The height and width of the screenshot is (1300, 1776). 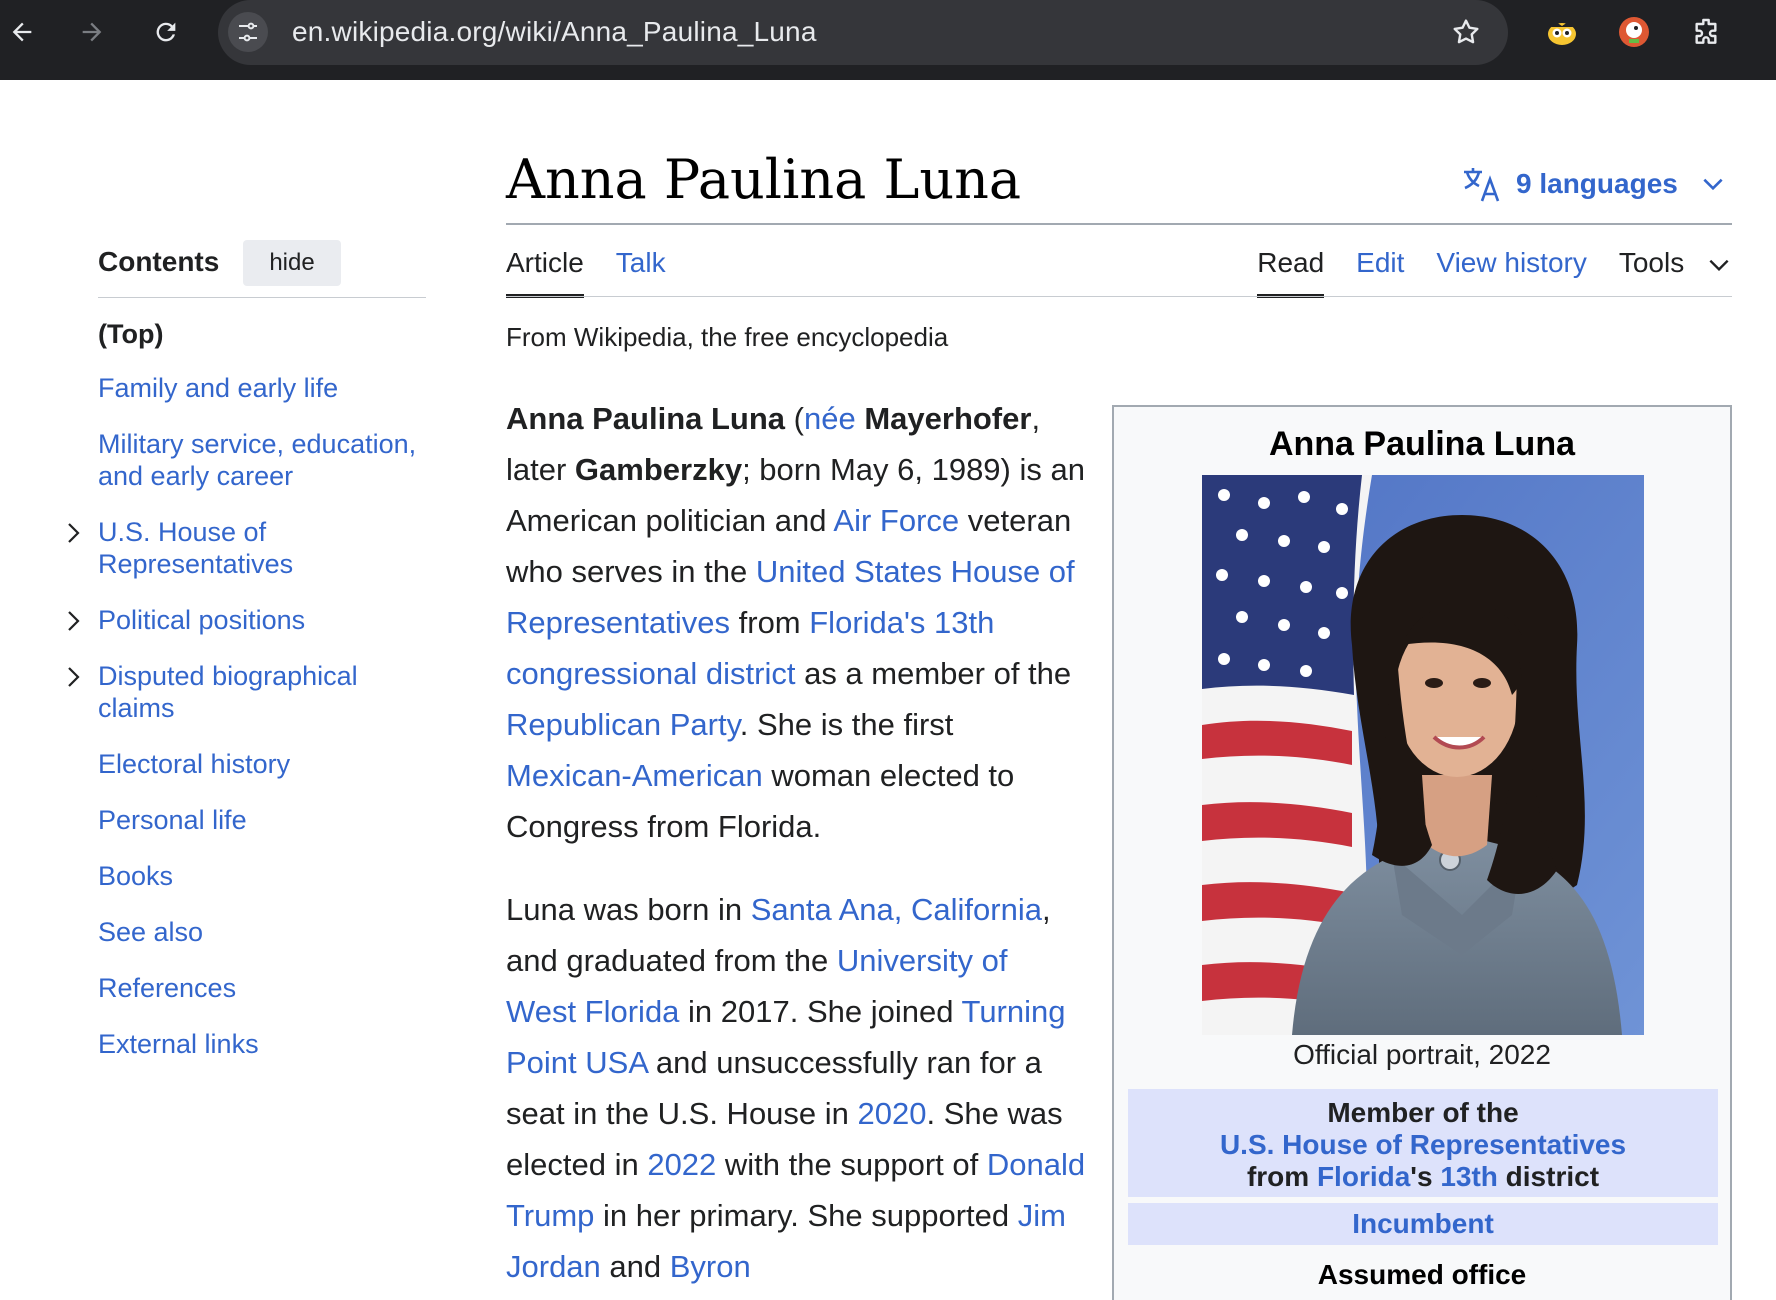 I want to click on back-icon, so click(x=22, y=32).